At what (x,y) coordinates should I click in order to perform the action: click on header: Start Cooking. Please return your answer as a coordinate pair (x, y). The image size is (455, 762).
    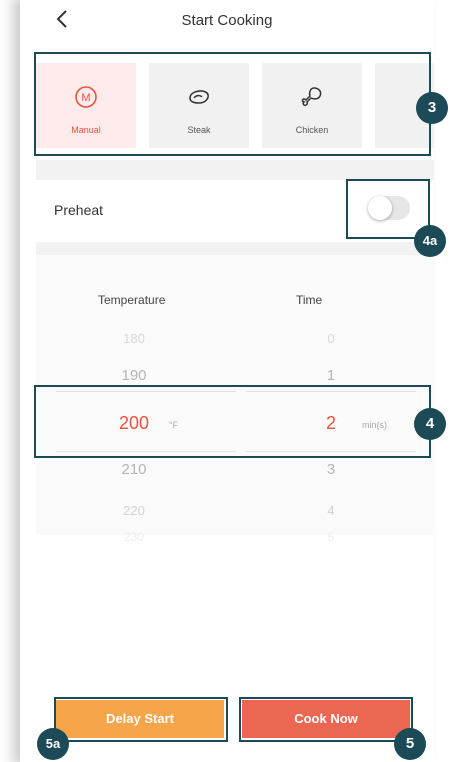
    Looking at the image, I should click on (227, 20).